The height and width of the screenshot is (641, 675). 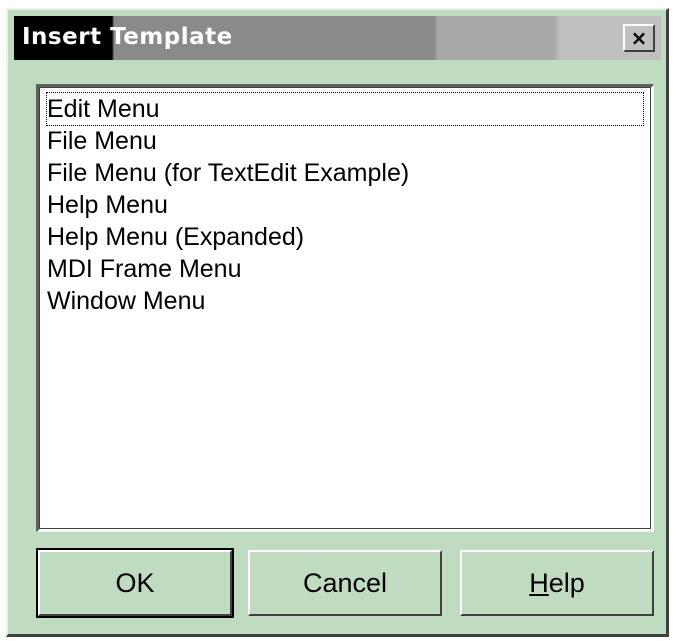 I want to click on help-button: Help, so click(x=557, y=583).